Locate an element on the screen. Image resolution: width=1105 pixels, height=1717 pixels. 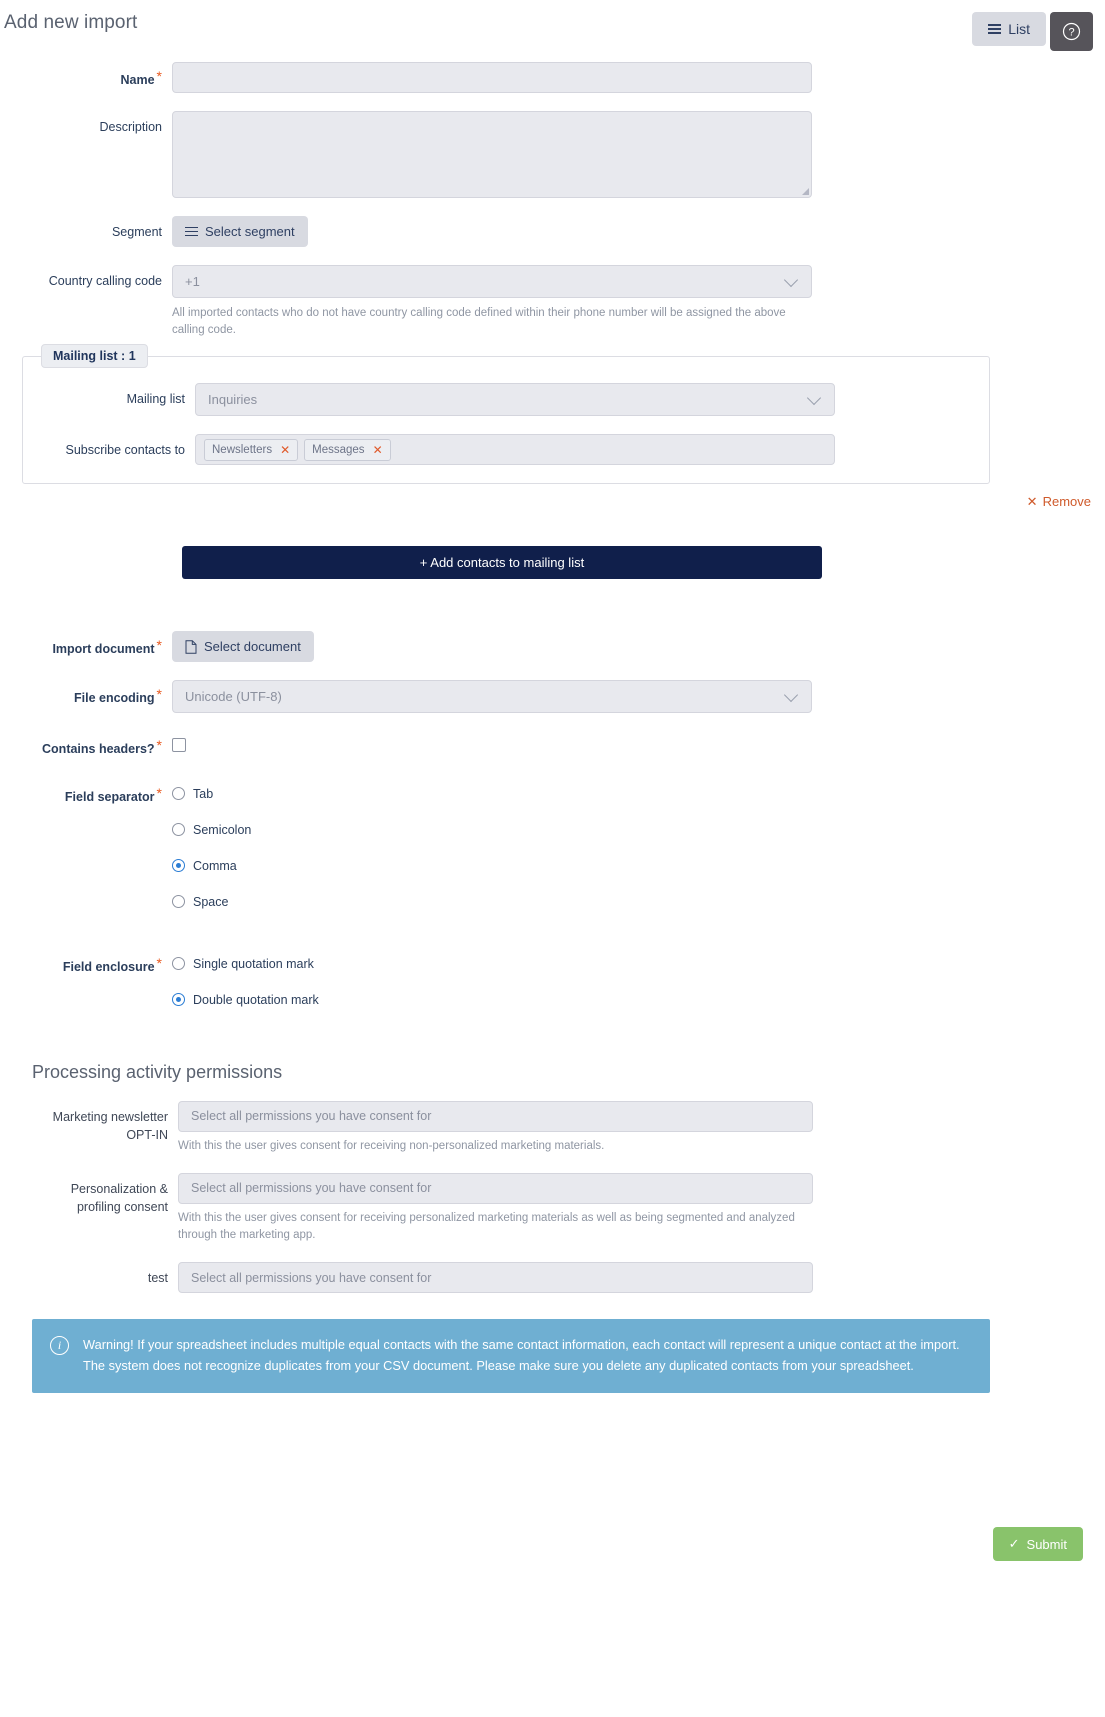
permission-label: test is located at coordinates (157, 1278).